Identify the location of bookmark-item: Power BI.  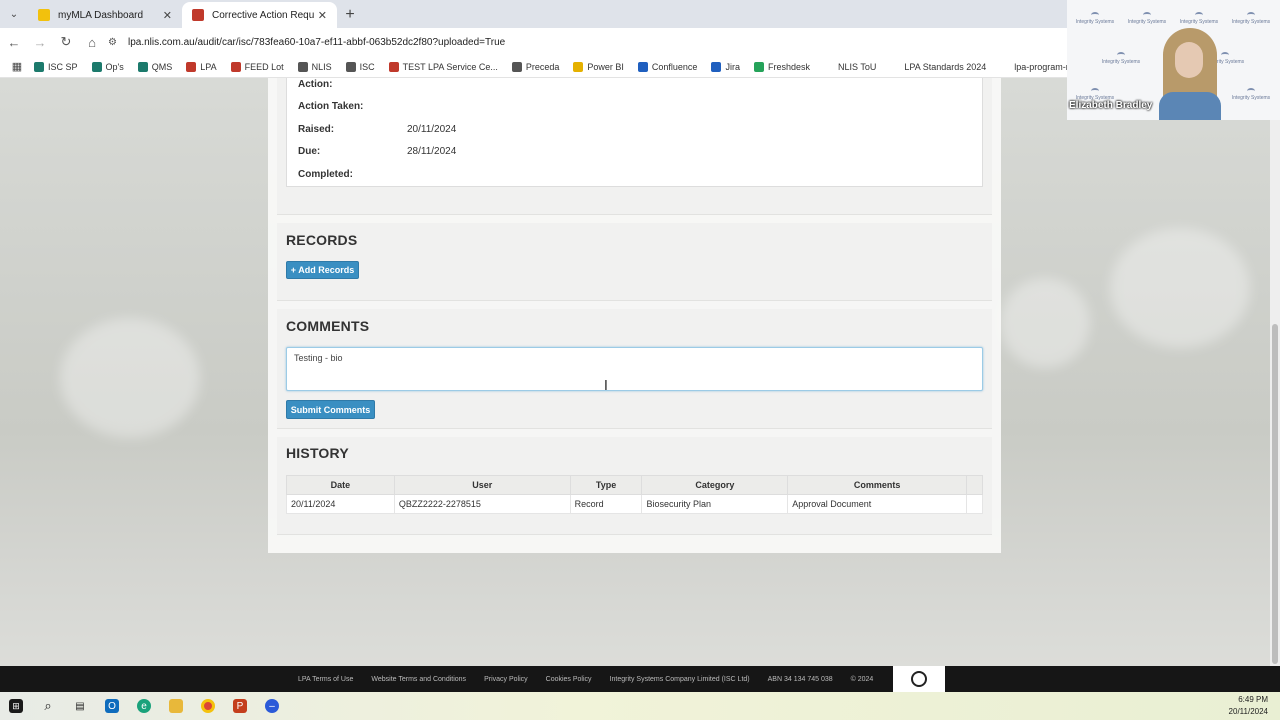
(598, 66).